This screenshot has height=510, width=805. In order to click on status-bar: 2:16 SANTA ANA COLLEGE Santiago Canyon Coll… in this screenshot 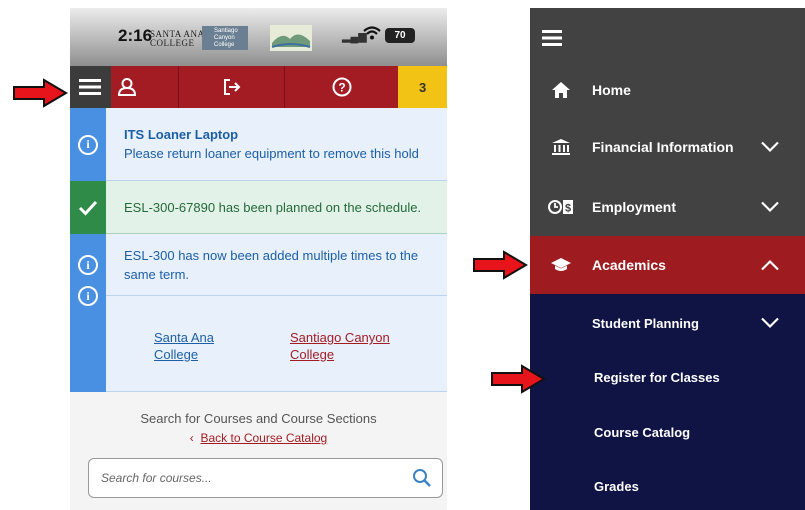, I will do `click(258, 37)`.